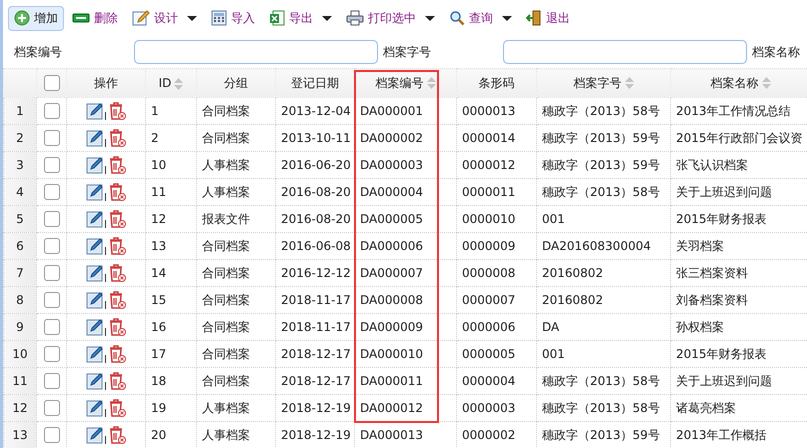 Image resolution: width=807 pixels, height=448 pixels. Describe the element at coordinates (141, 18) in the screenshot. I see `pencil-paper-icon` at that location.